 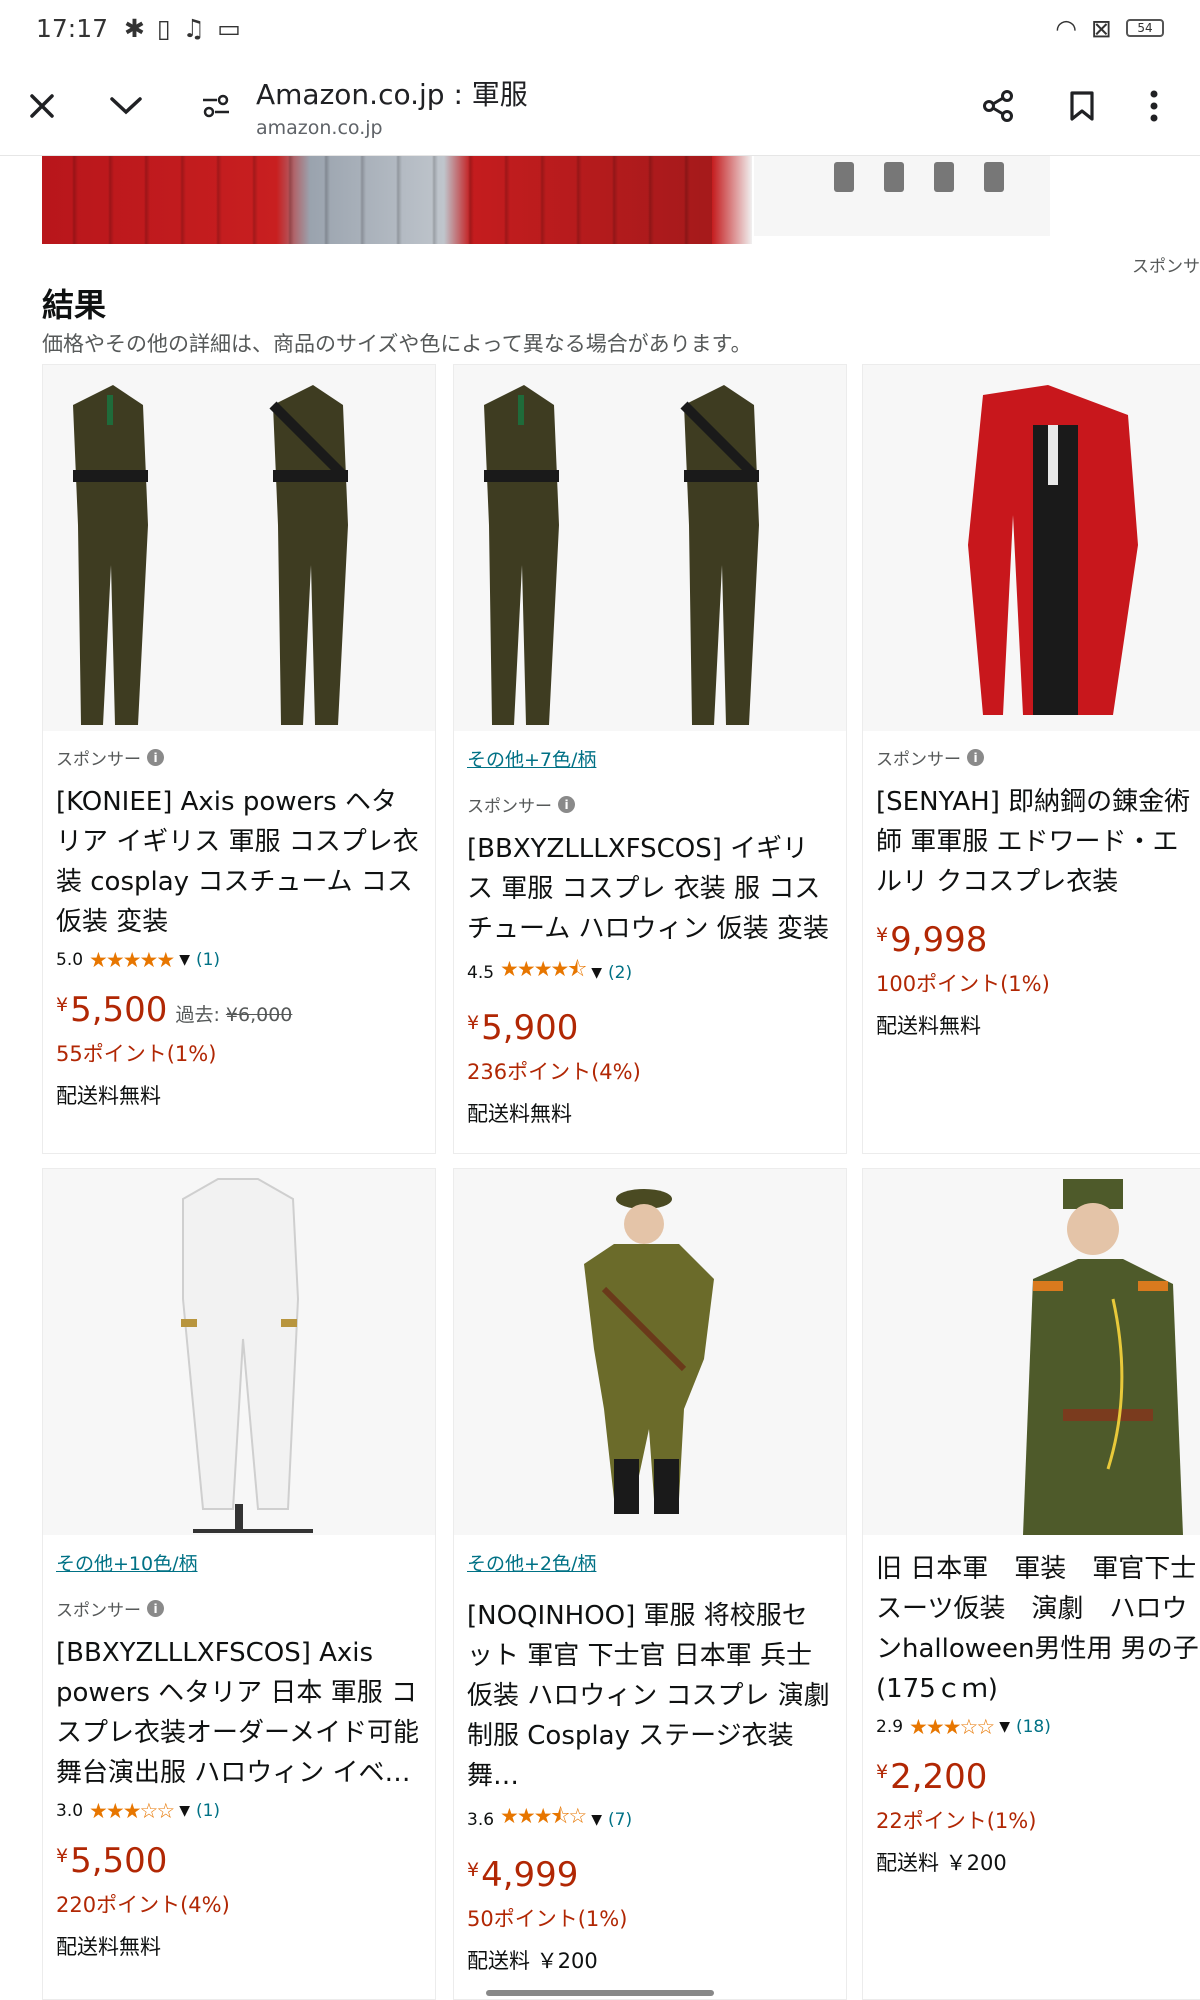 I want to click on price-row: ¥ 2,200, so click(x=932, y=1777).